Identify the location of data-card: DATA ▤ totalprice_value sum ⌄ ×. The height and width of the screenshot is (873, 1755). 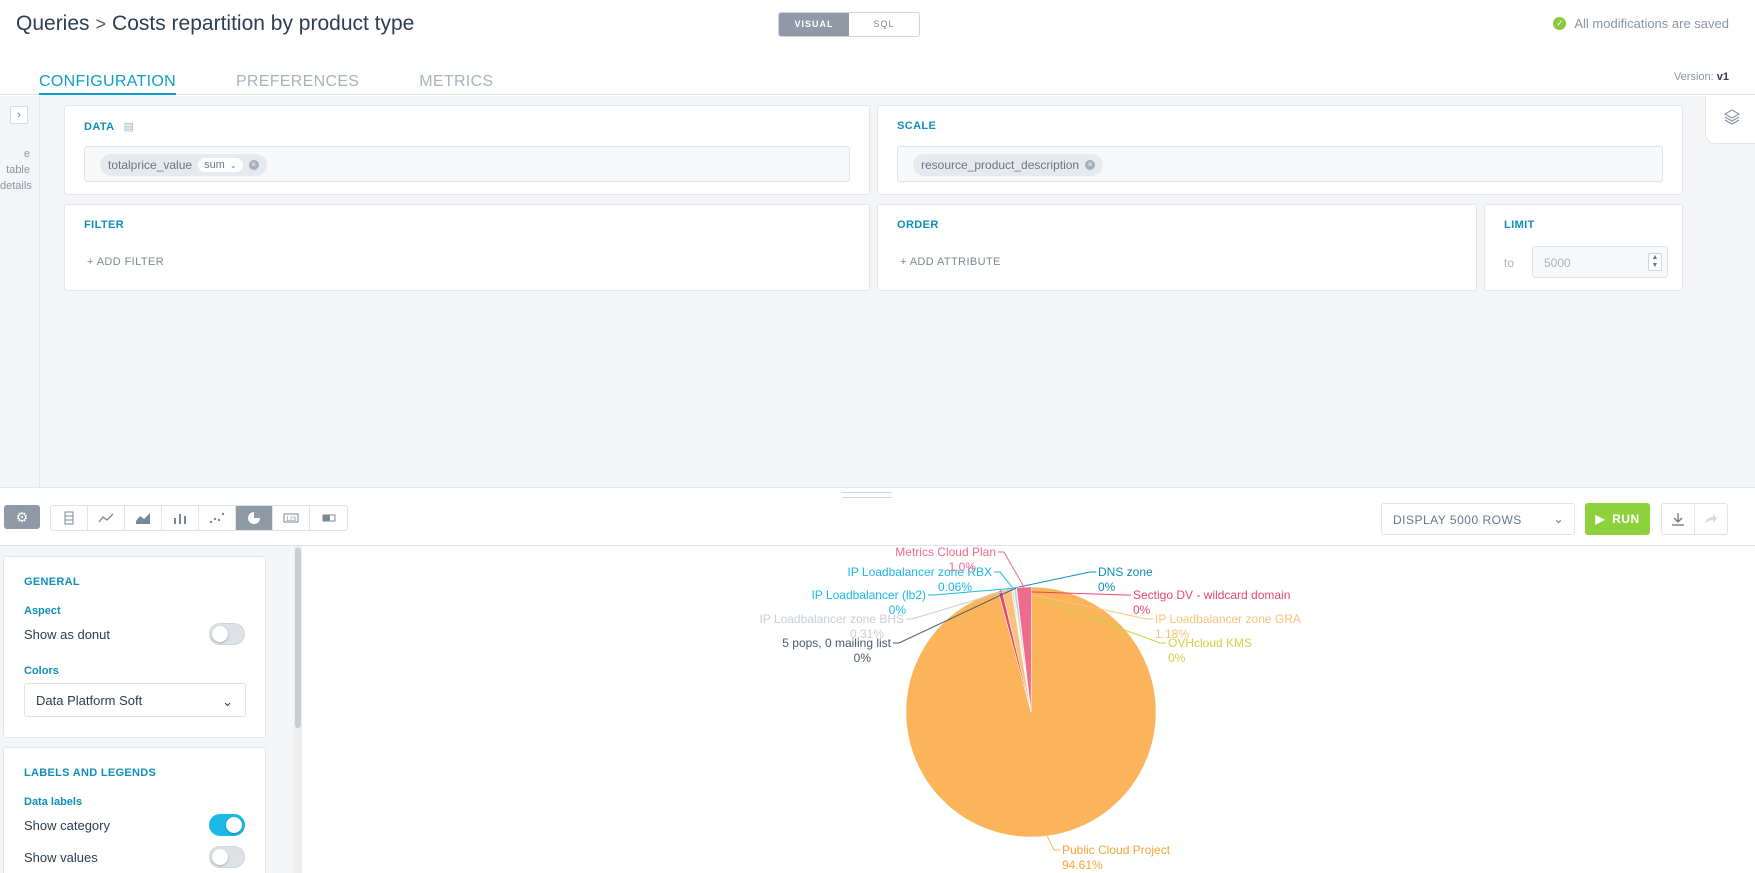
(467, 150).